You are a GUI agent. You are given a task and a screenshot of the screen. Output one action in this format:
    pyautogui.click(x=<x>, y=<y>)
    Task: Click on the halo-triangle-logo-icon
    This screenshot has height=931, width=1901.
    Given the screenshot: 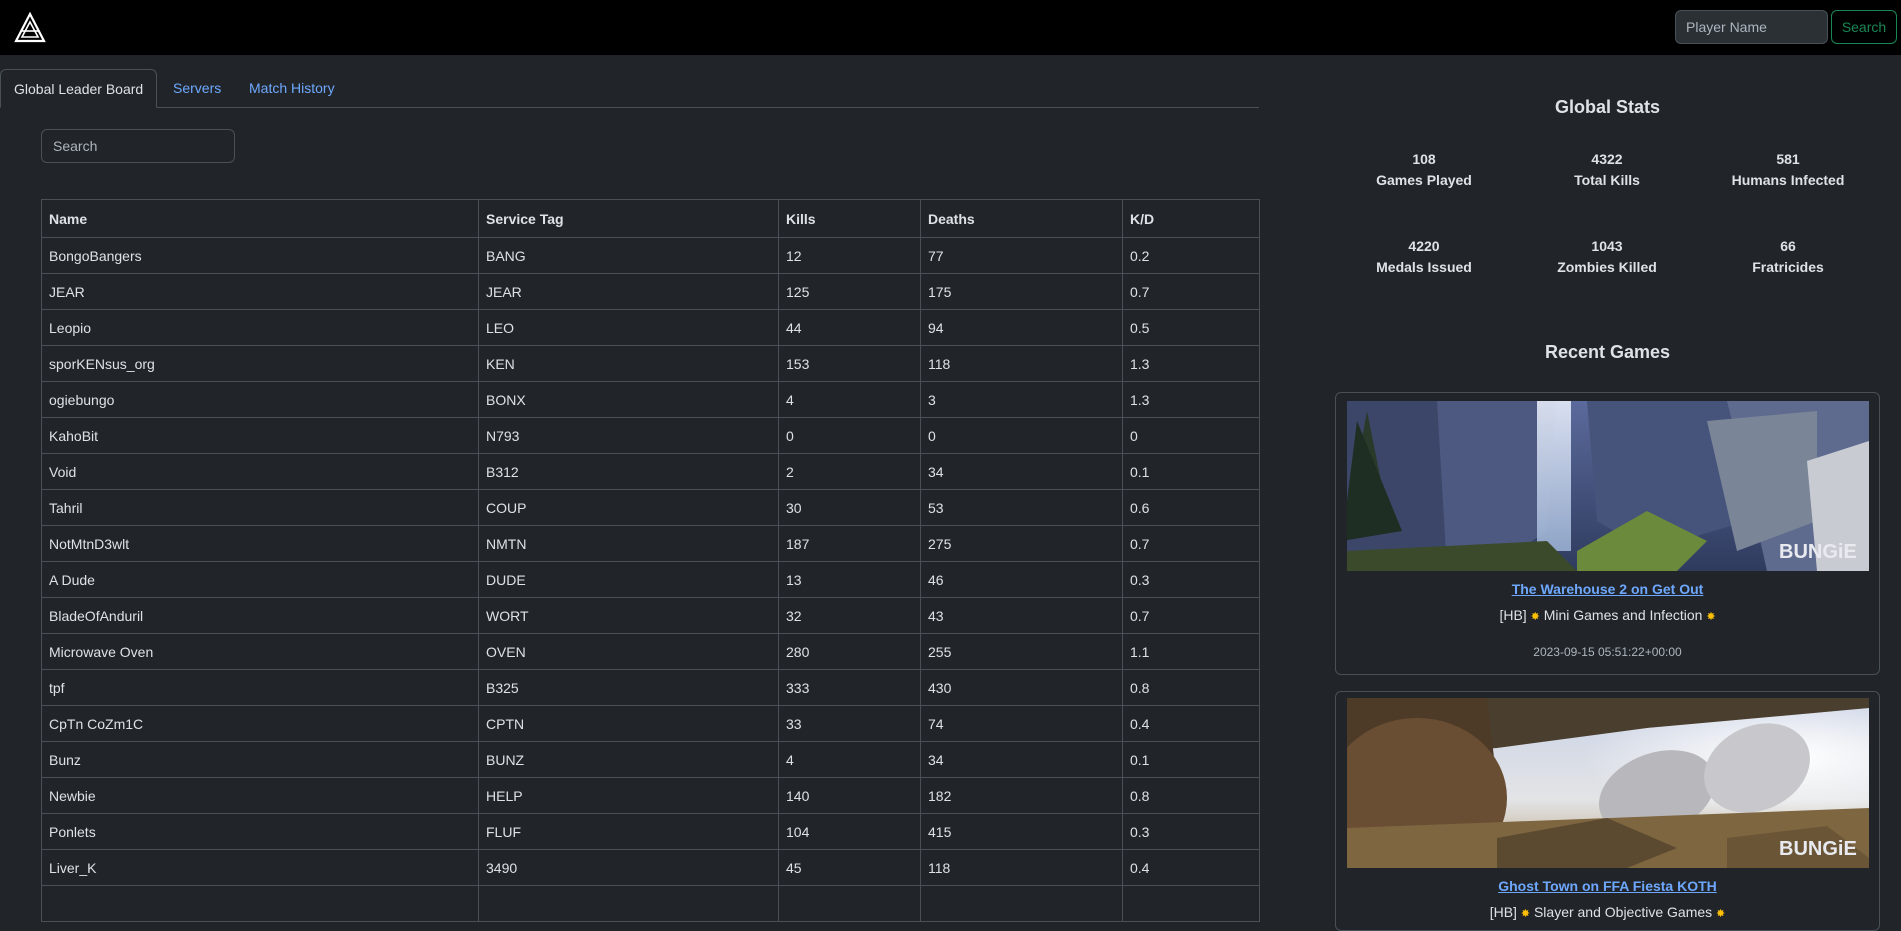 What is the action you would take?
    pyautogui.click(x=30, y=28)
    